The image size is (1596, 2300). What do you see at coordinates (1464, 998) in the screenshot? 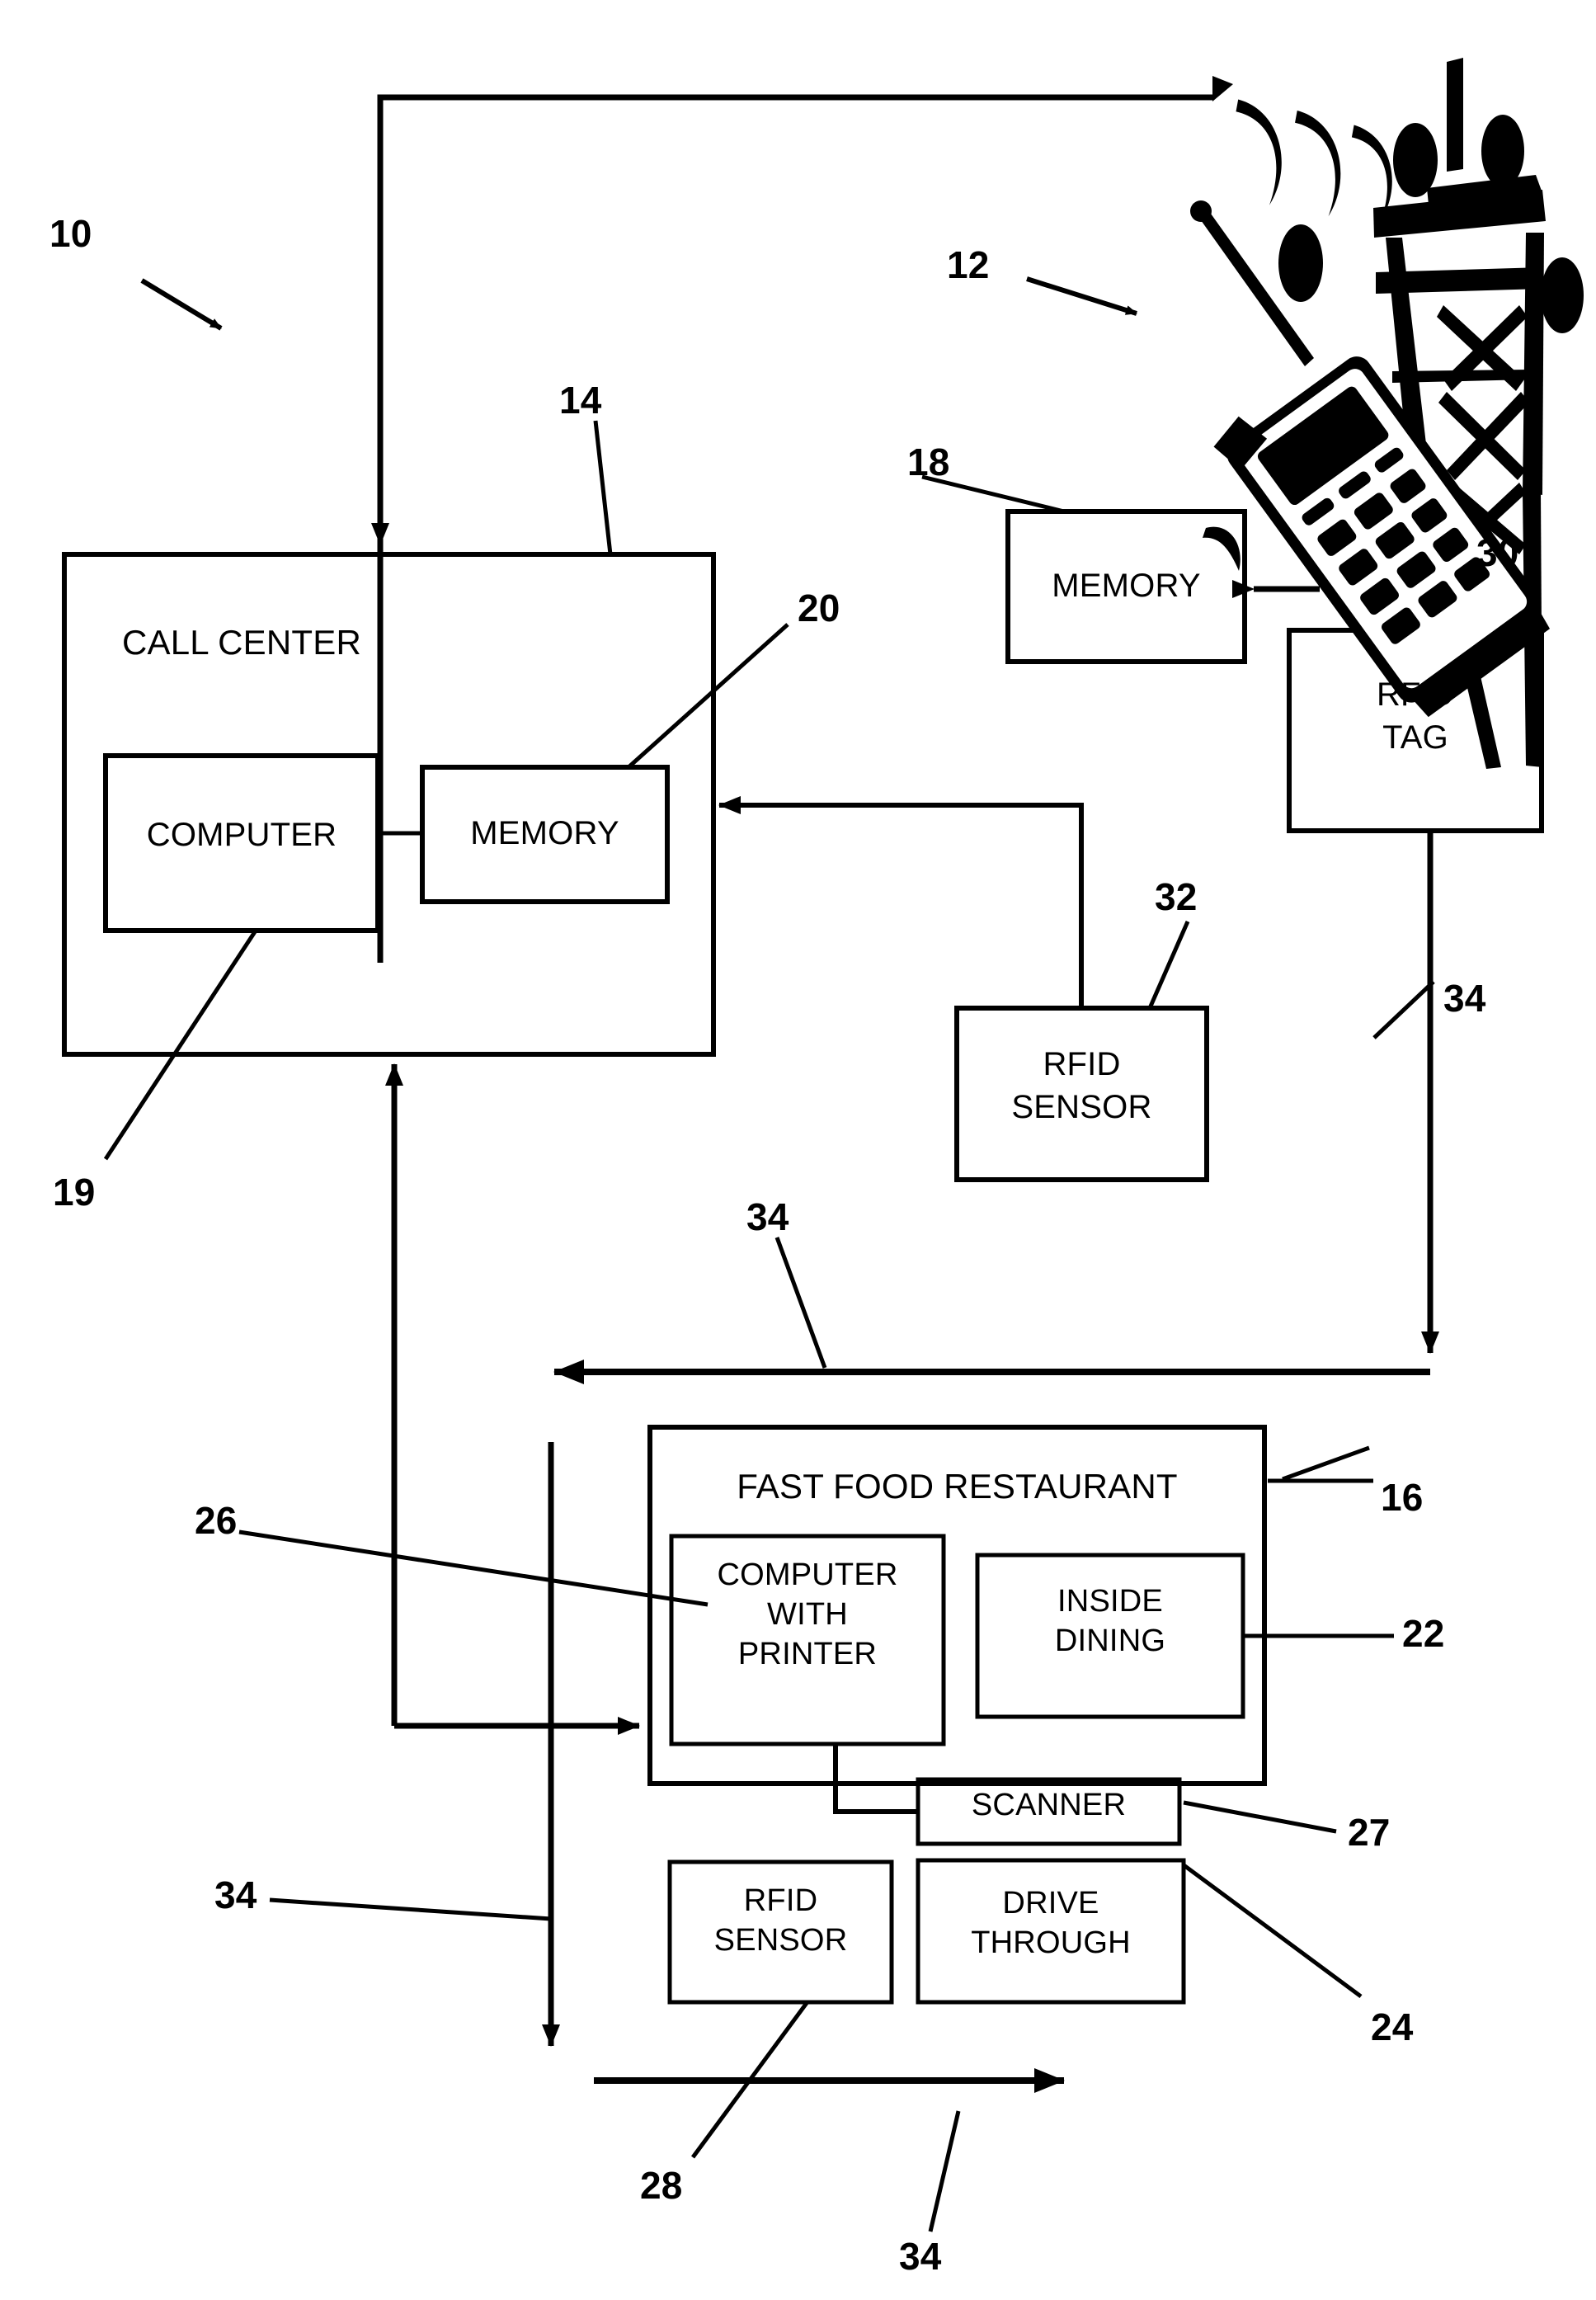
I see `ref-numeral-34-right: 34` at bounding box center [1464, 998].